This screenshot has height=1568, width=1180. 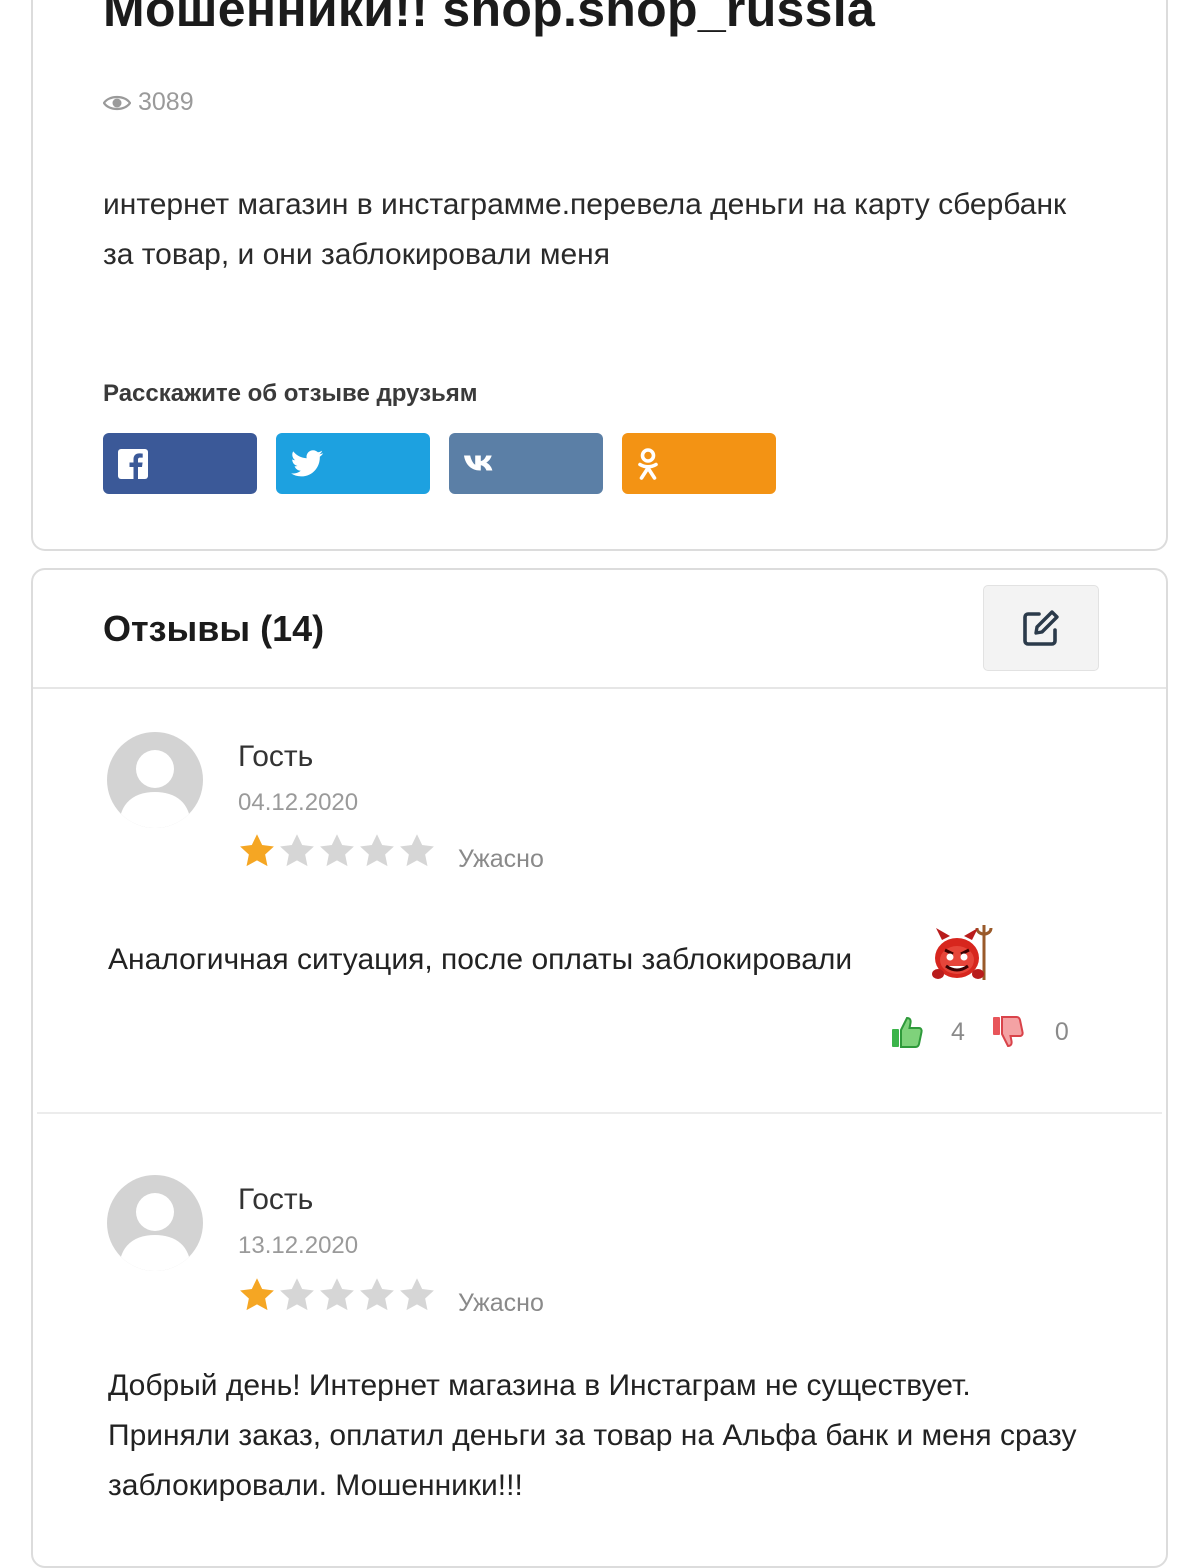 I want to click on share-label: Расскажите об отзыве друзьям, so click(x=290, y=393).